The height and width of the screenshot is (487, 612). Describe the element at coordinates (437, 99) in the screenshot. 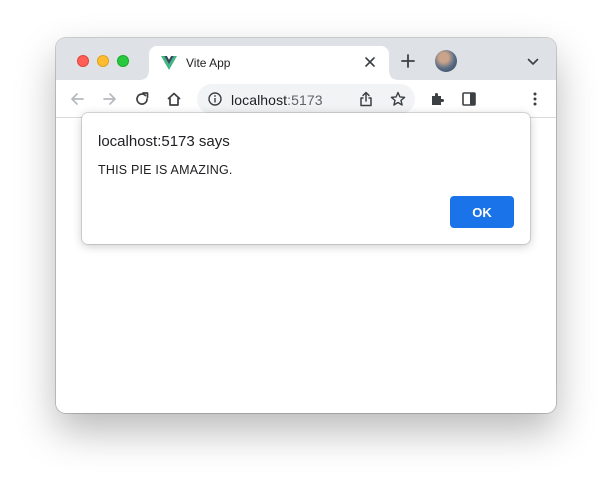

I see `extensions-puzzle-icon` at that location.